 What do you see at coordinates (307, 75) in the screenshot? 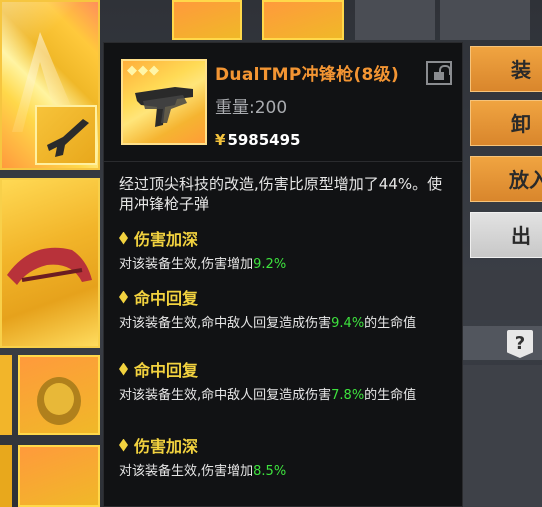
I see `item-name: DualTMP冲锋枪(8级)` at bounding box center [307, 75].